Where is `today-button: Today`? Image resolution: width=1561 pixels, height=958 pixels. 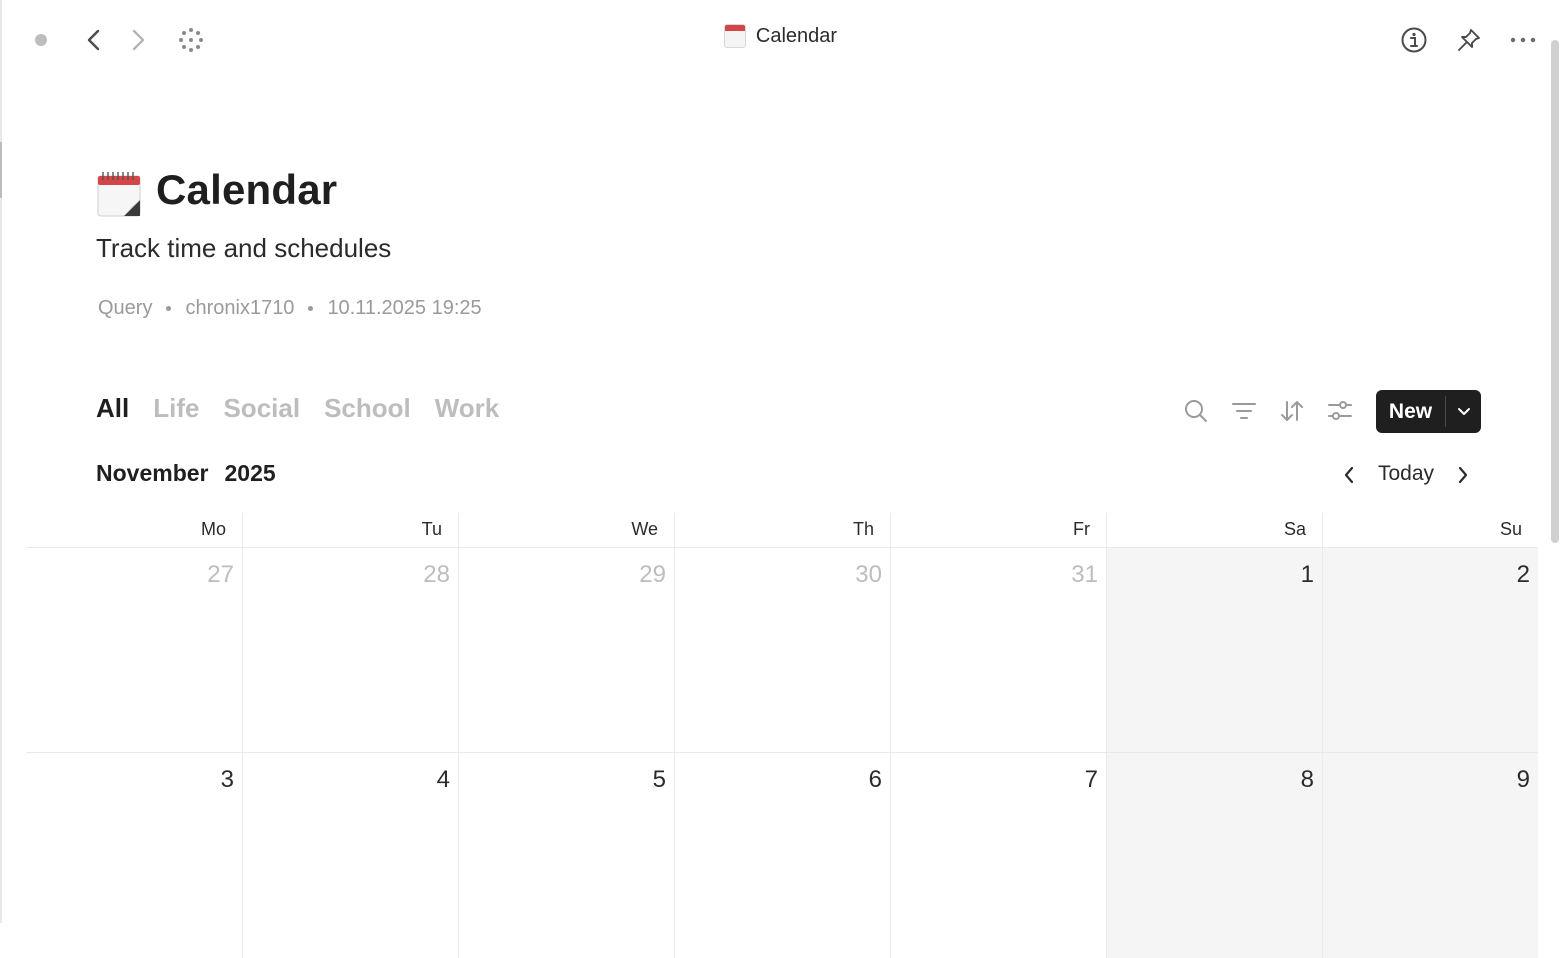 today-button: Today is located at coordinates (1406, 474).